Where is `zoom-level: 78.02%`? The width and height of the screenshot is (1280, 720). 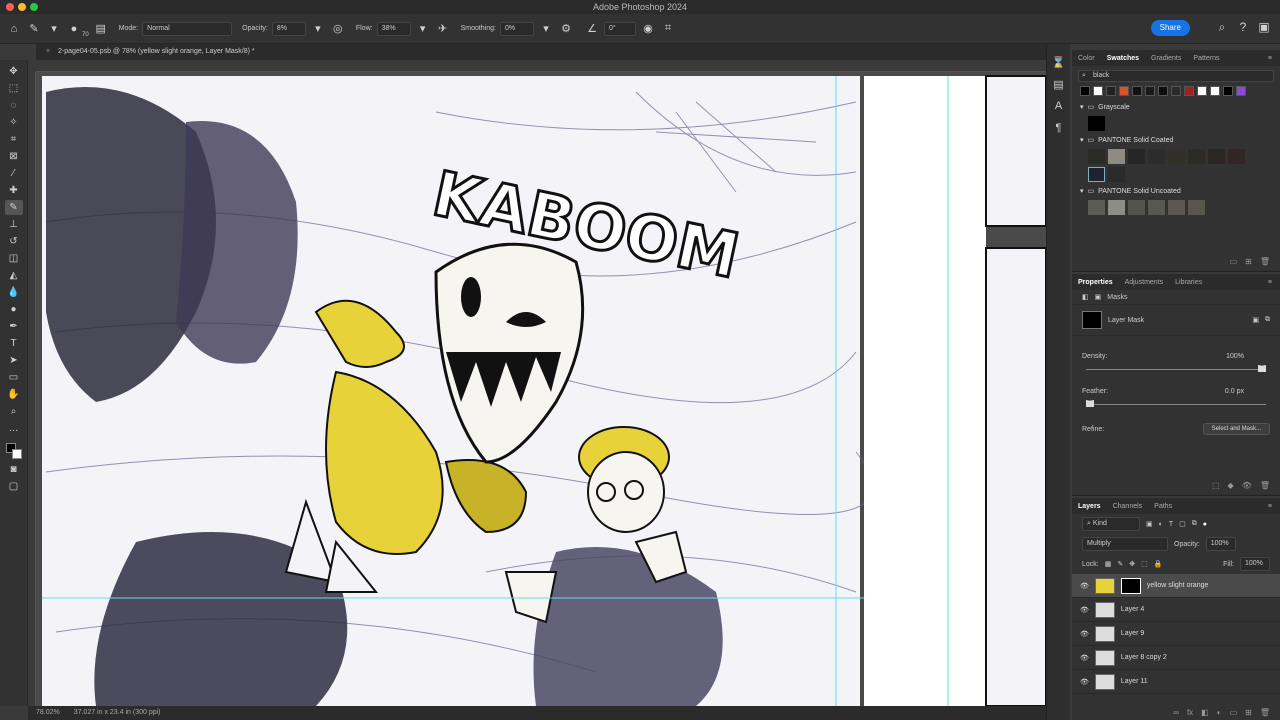
zoom-level: 78.02% is located at coordinates (48, 712).